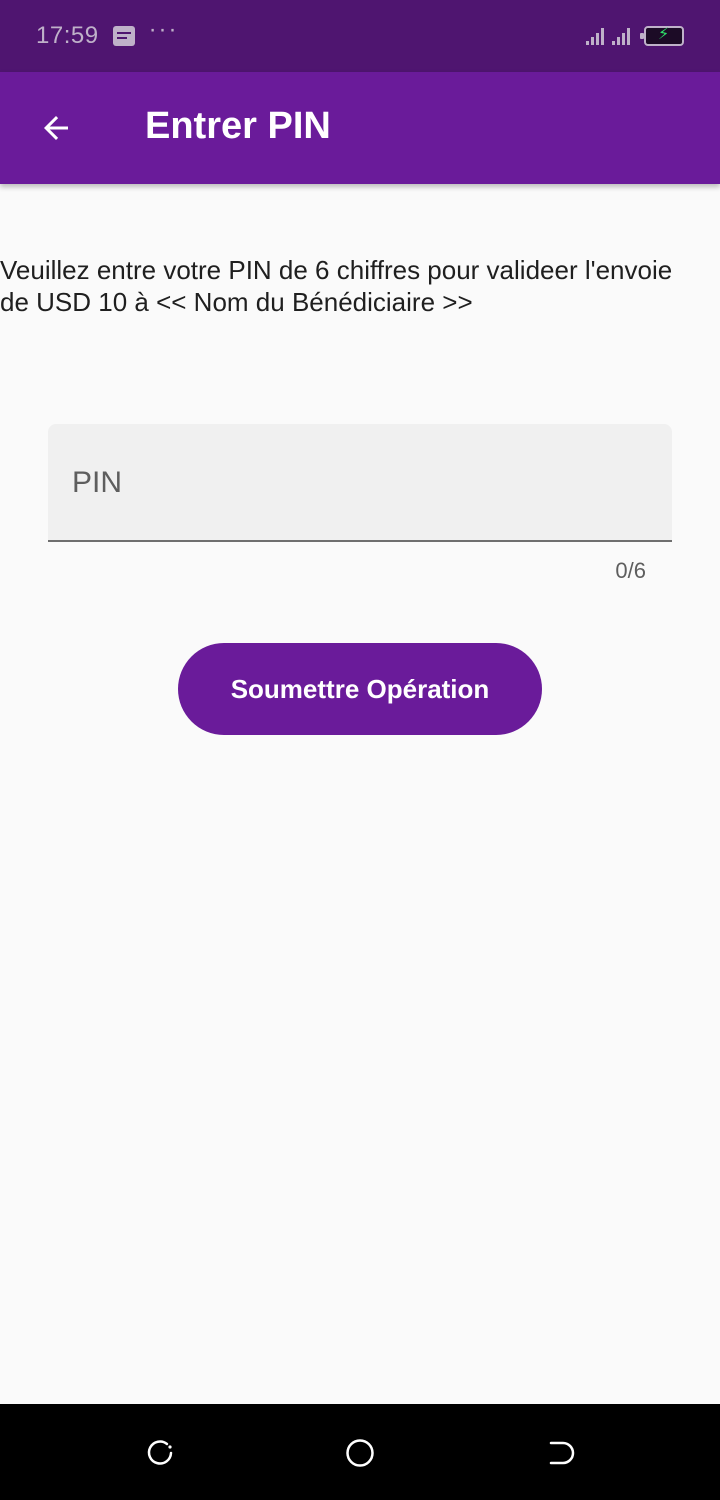 The height and width of the screenshot is (1500, 720). I want to click on page-title: Entrer PIN, so click(238, 126).